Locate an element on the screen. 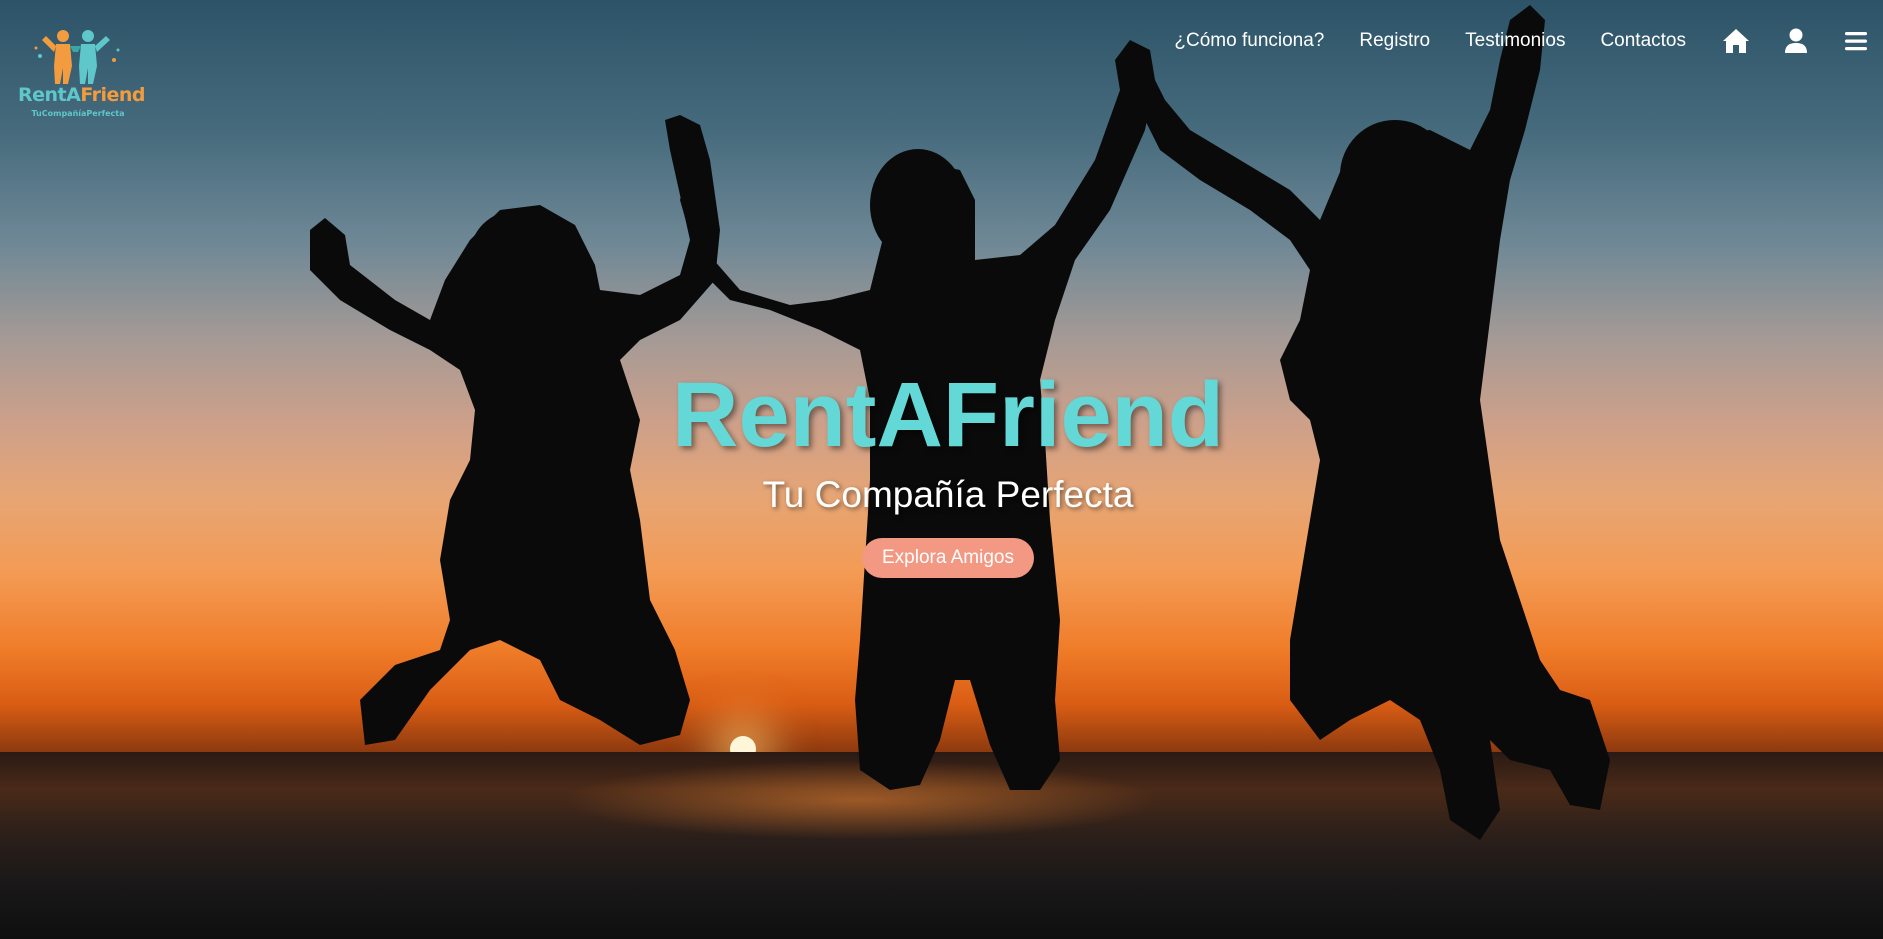 The image size is (1883, 939). nav-link-testimonios: Testimonios is located at coordinates (1515, 41).